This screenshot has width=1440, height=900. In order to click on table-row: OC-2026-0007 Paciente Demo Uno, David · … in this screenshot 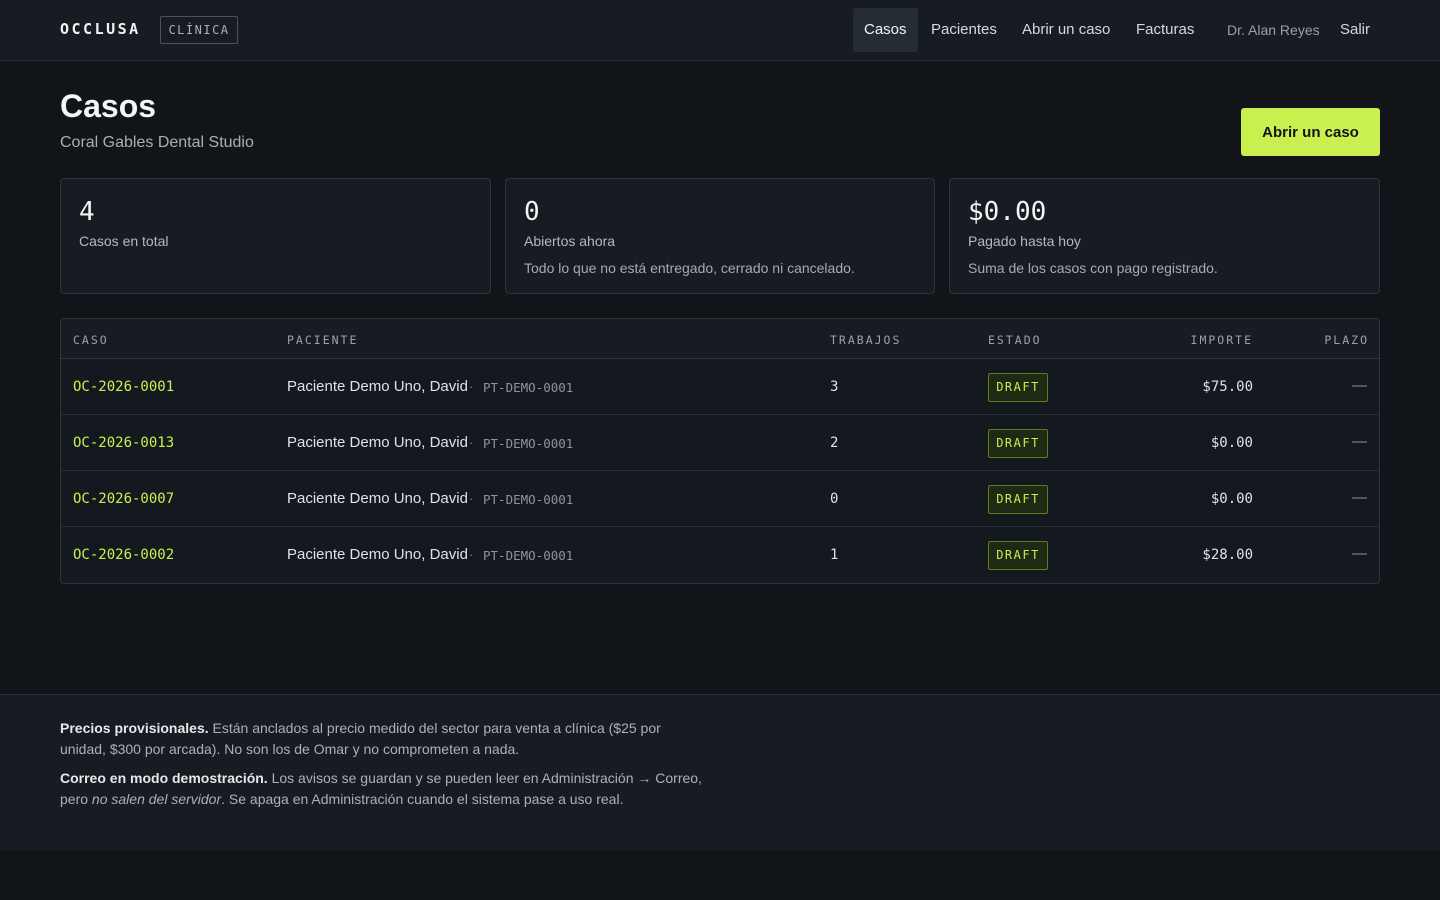, I will do `click(720, 499)`.